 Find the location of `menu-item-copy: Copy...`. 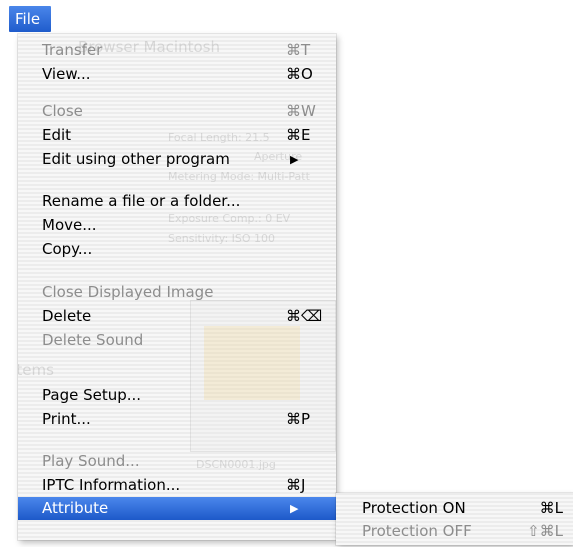

menu-item-copy: Copy... is located at coordinates (177, 249).